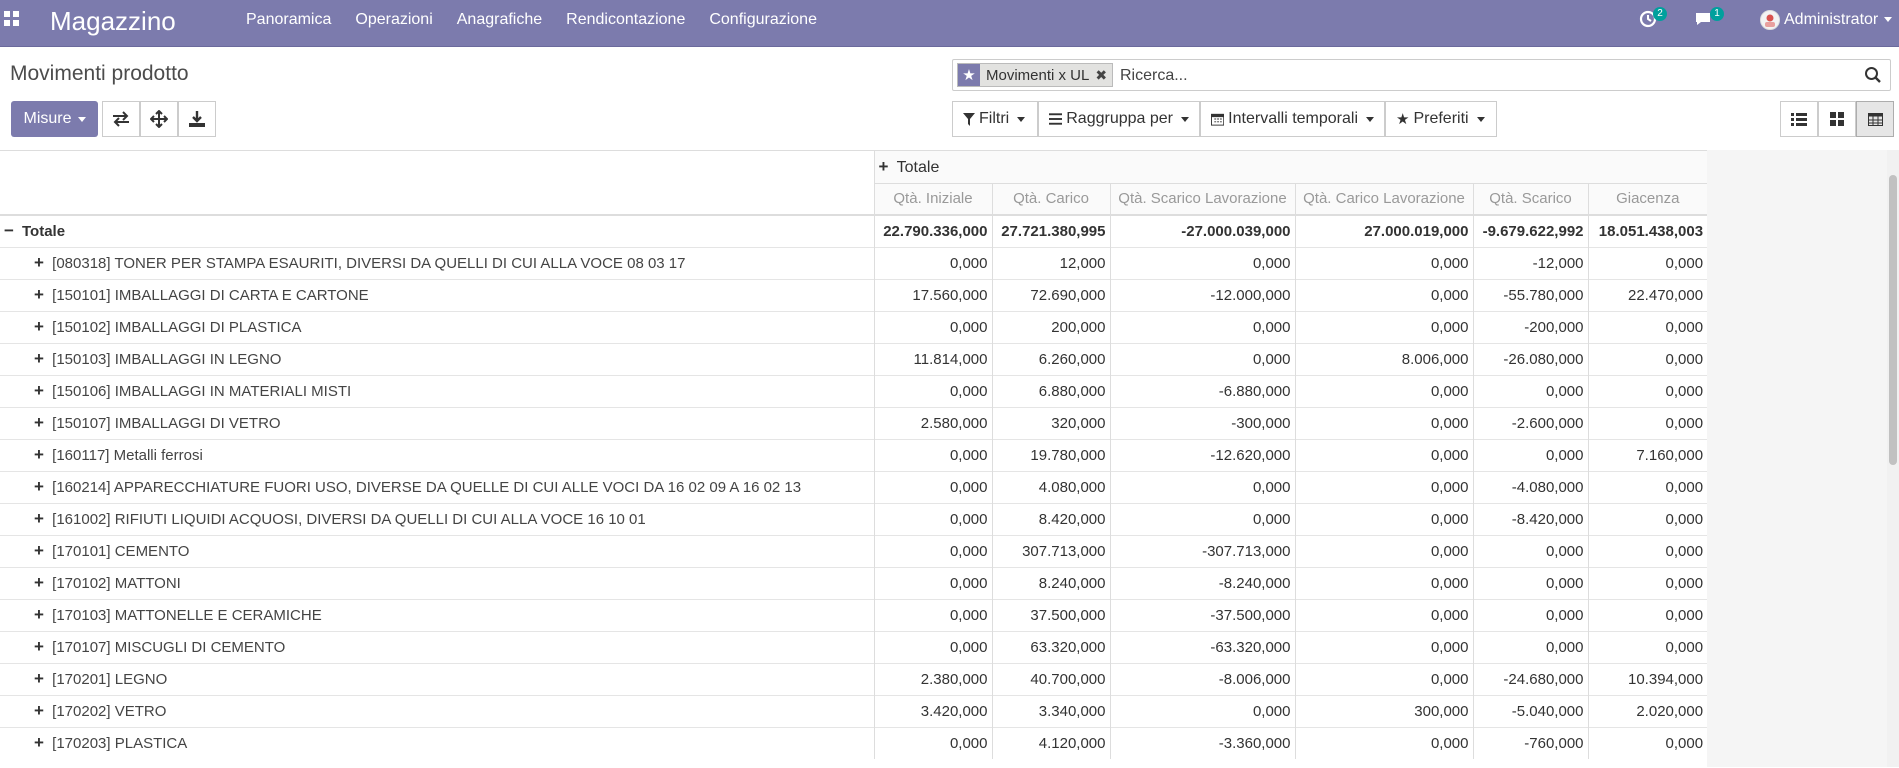  I want to click on pivot-cell: -2.600,000, so click(1530, 422).